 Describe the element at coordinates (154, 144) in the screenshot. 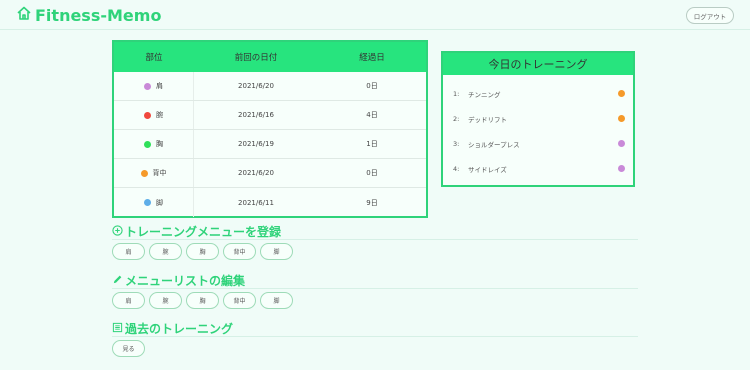

I see `part-cell: 胸` at that location.